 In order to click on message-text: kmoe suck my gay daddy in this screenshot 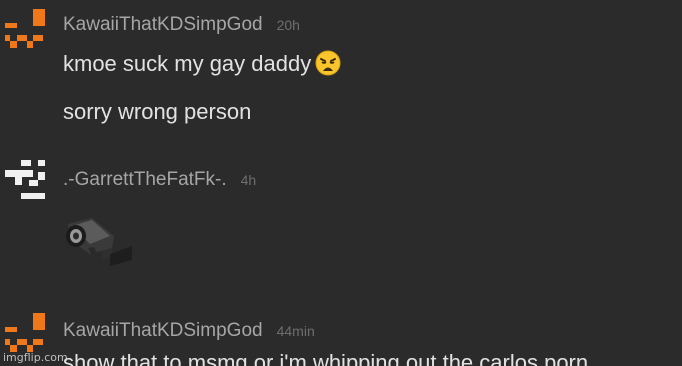, I will do `click(202, 66)`.